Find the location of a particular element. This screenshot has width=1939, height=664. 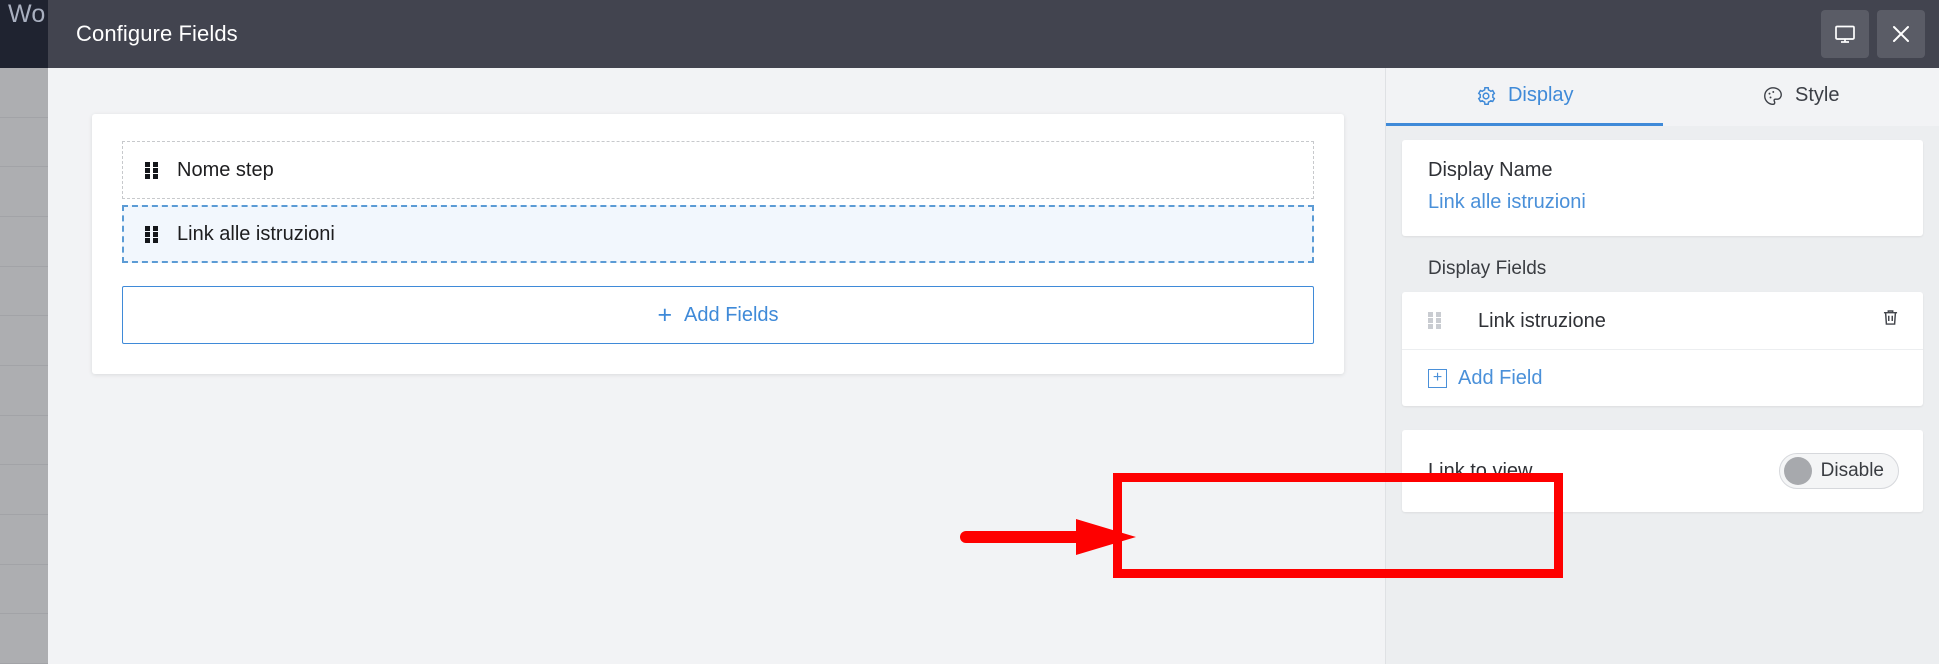

app-sidebar is located at coordinates (24, 366).